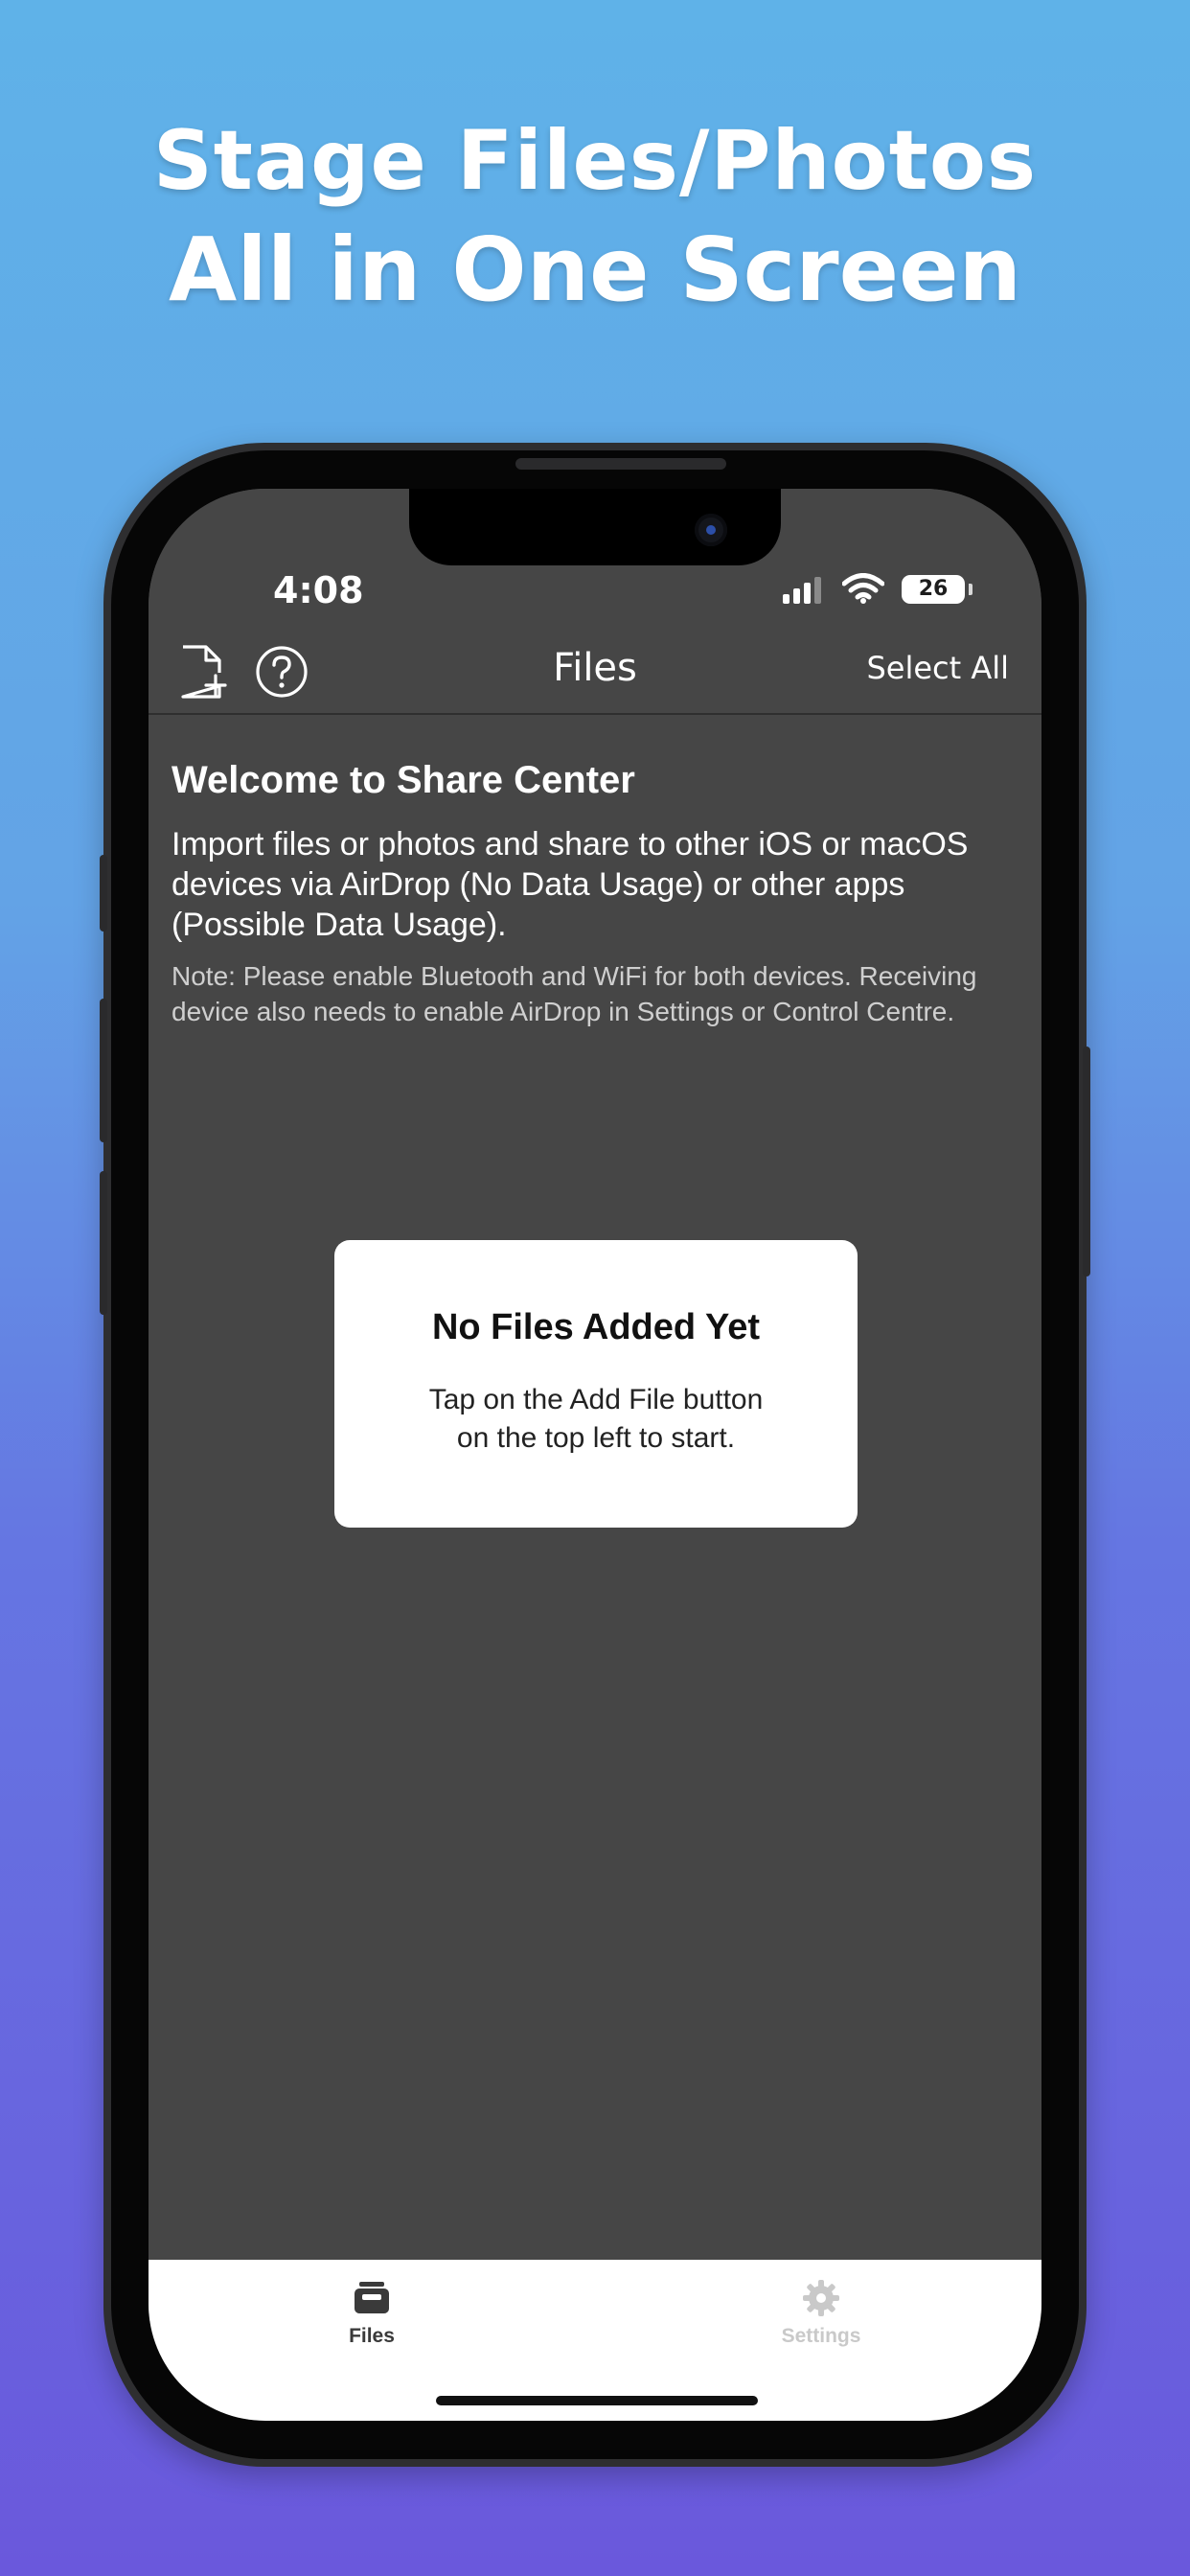  Describe the element at coordinates (597, 2400) in the screenshot. I see `home-indicator` at that location.